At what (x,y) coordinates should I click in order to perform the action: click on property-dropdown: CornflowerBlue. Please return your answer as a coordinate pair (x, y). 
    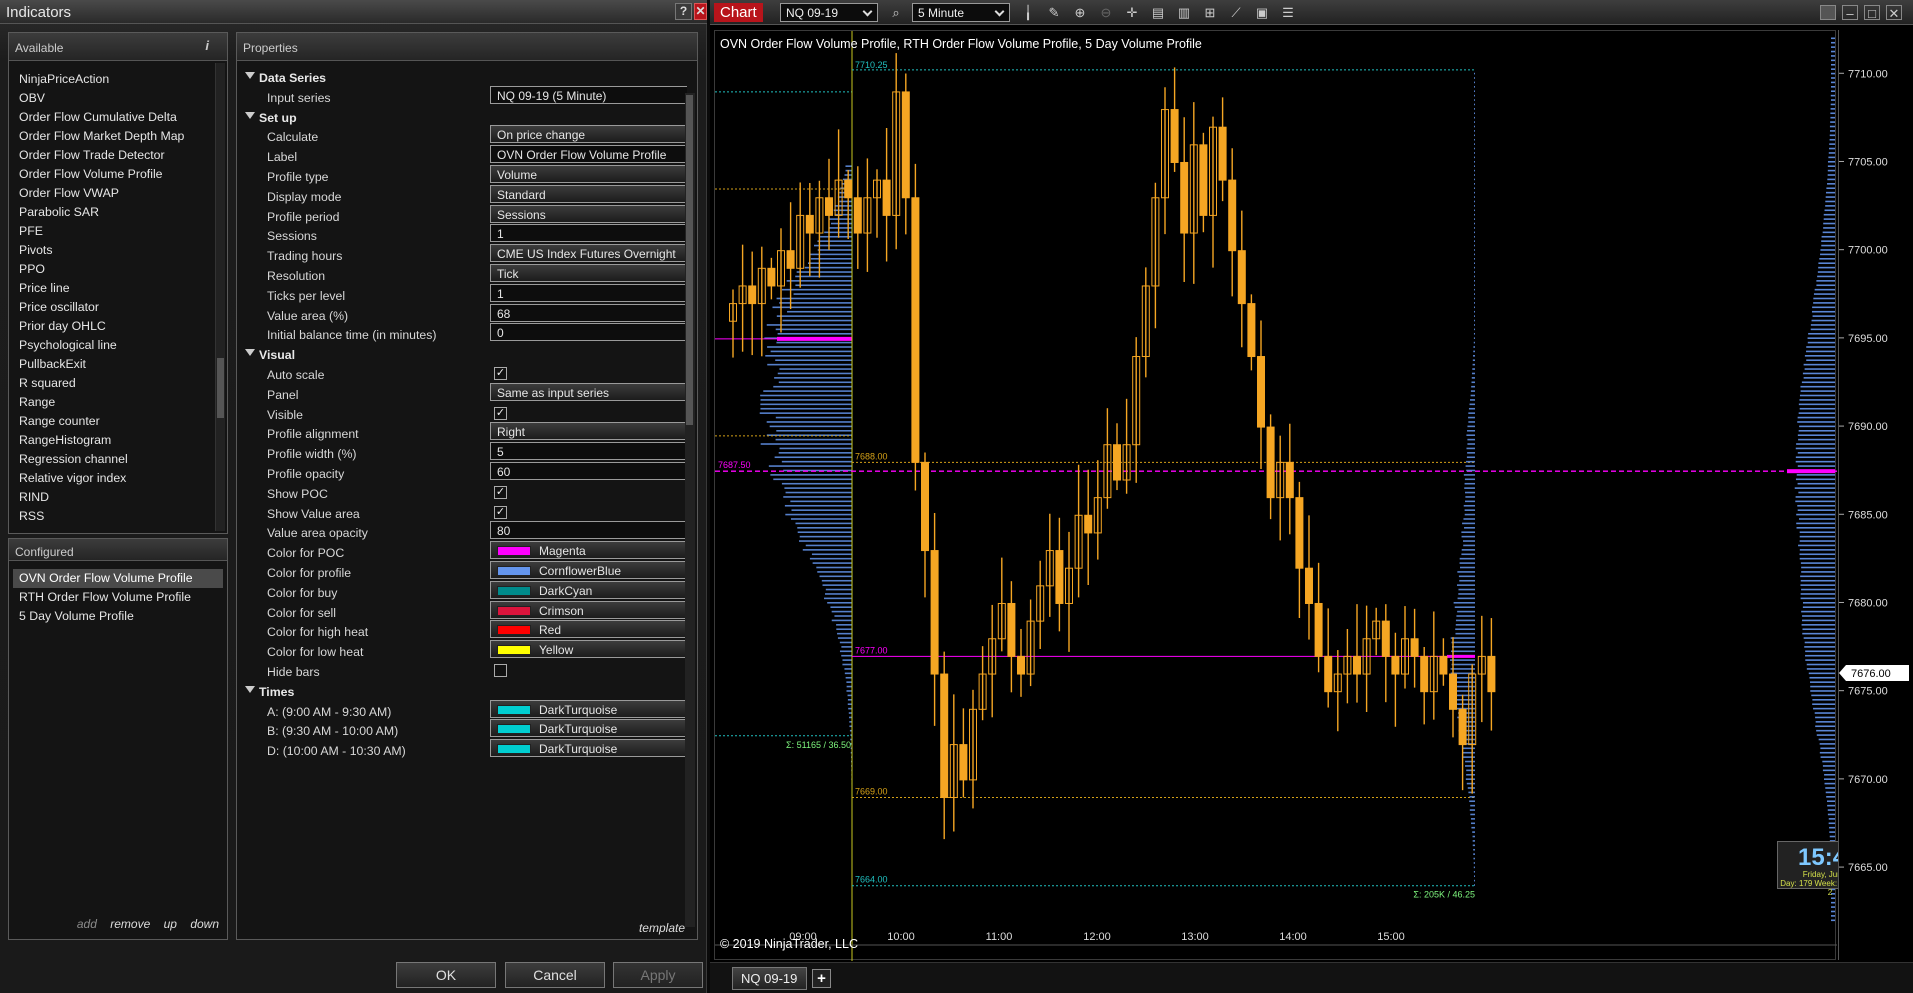
    Looking at the image, I should click on (588, 570).